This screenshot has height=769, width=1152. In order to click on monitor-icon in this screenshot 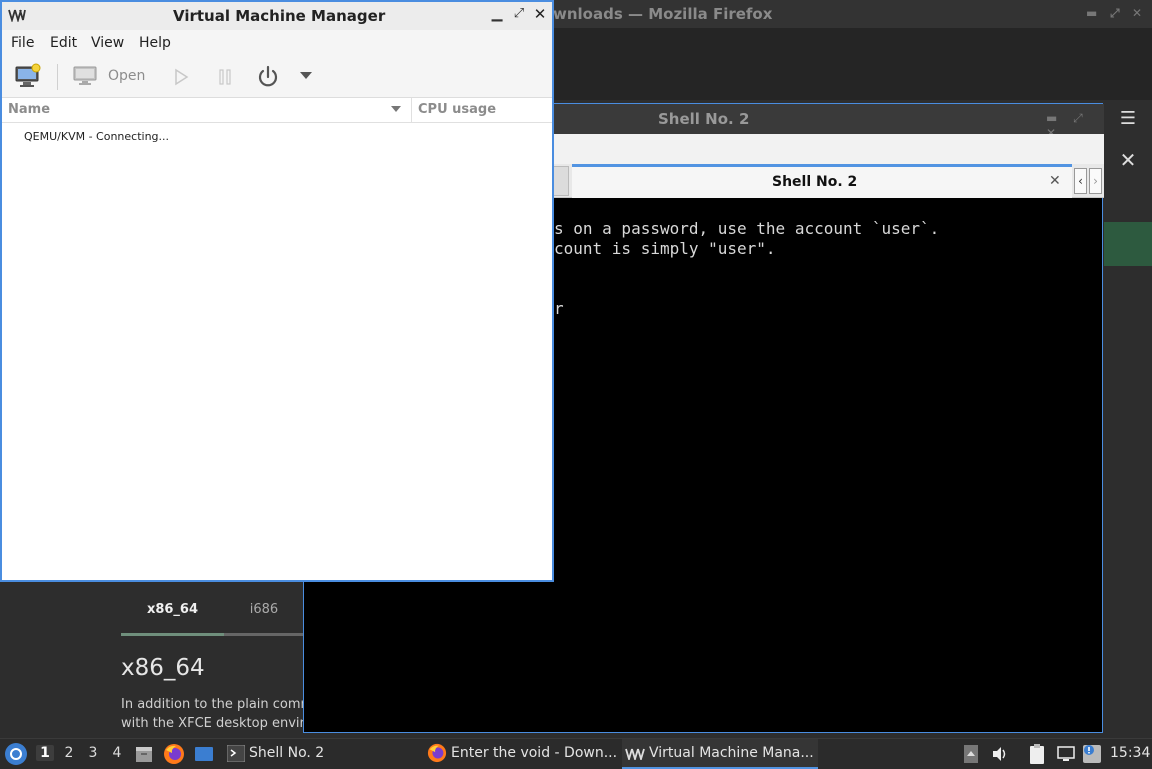, I will do `click(85, 76)`.